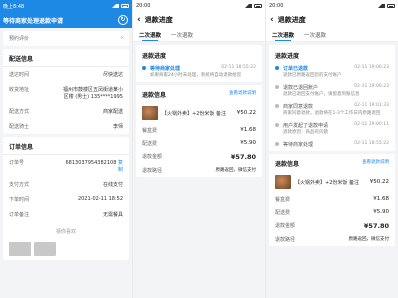 This screenshot has height=298, width=398. Describe the element at coordinates (66, 214) in the screenshot. I see `order-row: 订单备注 无需餐具` at that location.